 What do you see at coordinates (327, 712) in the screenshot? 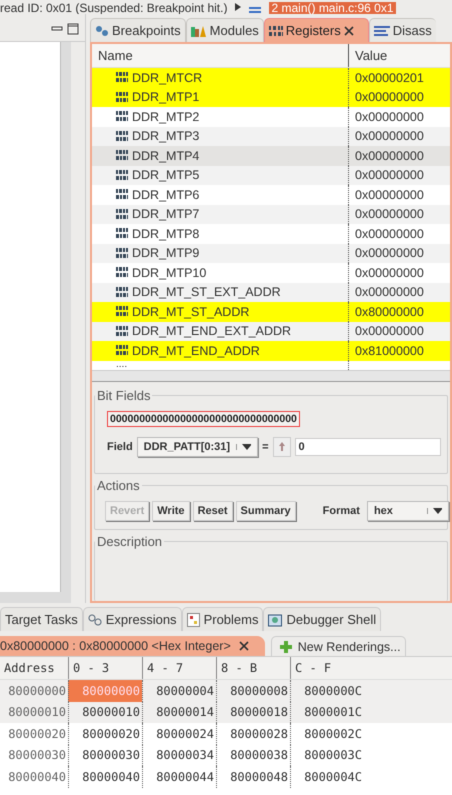
I see `memory-cell: 8000001C` at bounding box center [327, 712].